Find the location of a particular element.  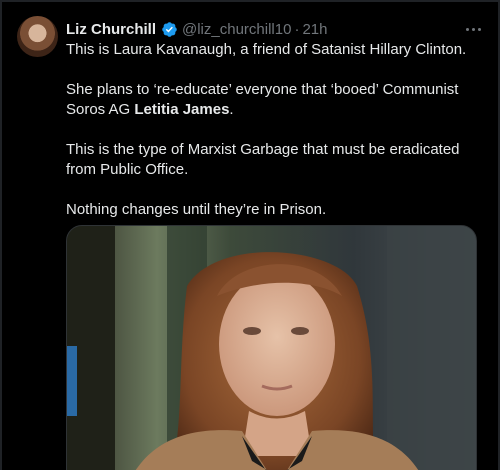

display-name: Liz Churchill is located at coordinates (111, 29).